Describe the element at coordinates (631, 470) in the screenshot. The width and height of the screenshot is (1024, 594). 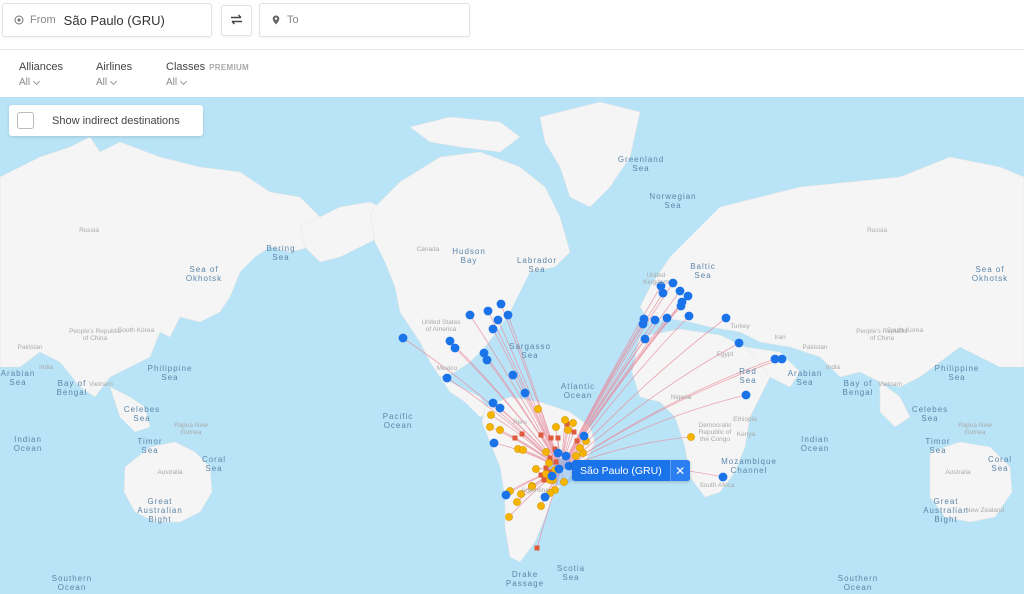
I see `origin-pill: São Paulo (GRU) ✕` at that location.